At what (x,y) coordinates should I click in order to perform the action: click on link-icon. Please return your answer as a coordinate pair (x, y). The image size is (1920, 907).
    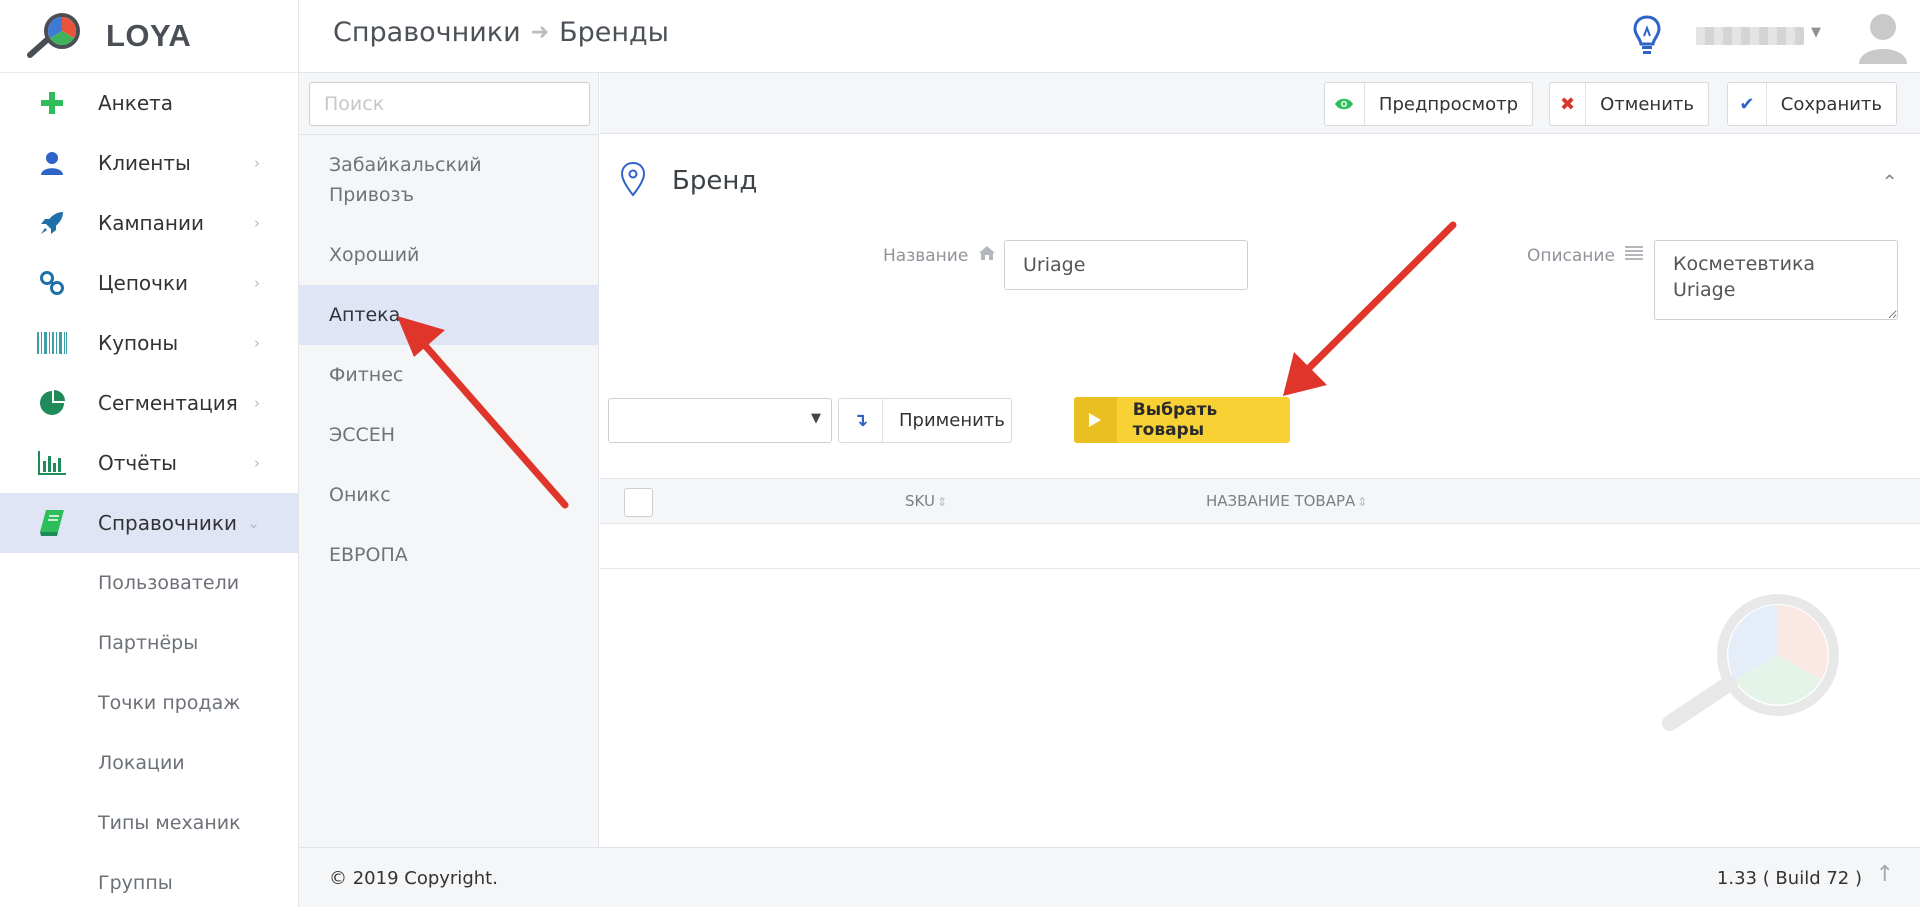
    Looking at the image, I should click on (52, 283).